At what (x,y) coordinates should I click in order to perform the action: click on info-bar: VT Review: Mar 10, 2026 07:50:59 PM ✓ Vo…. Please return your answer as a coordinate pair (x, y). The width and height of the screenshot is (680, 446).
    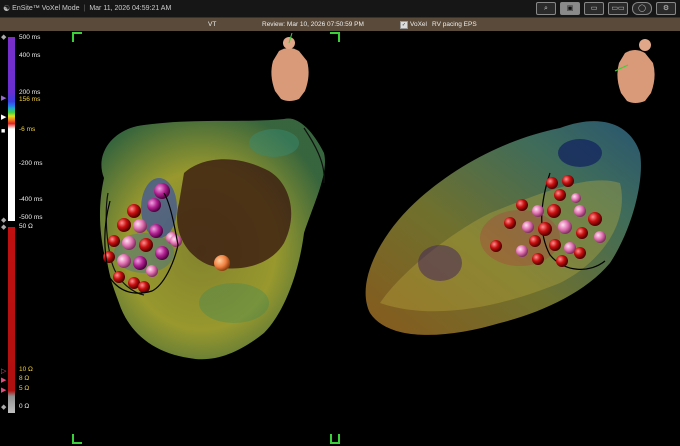
    Looking at the image, I should click on (340, 24).